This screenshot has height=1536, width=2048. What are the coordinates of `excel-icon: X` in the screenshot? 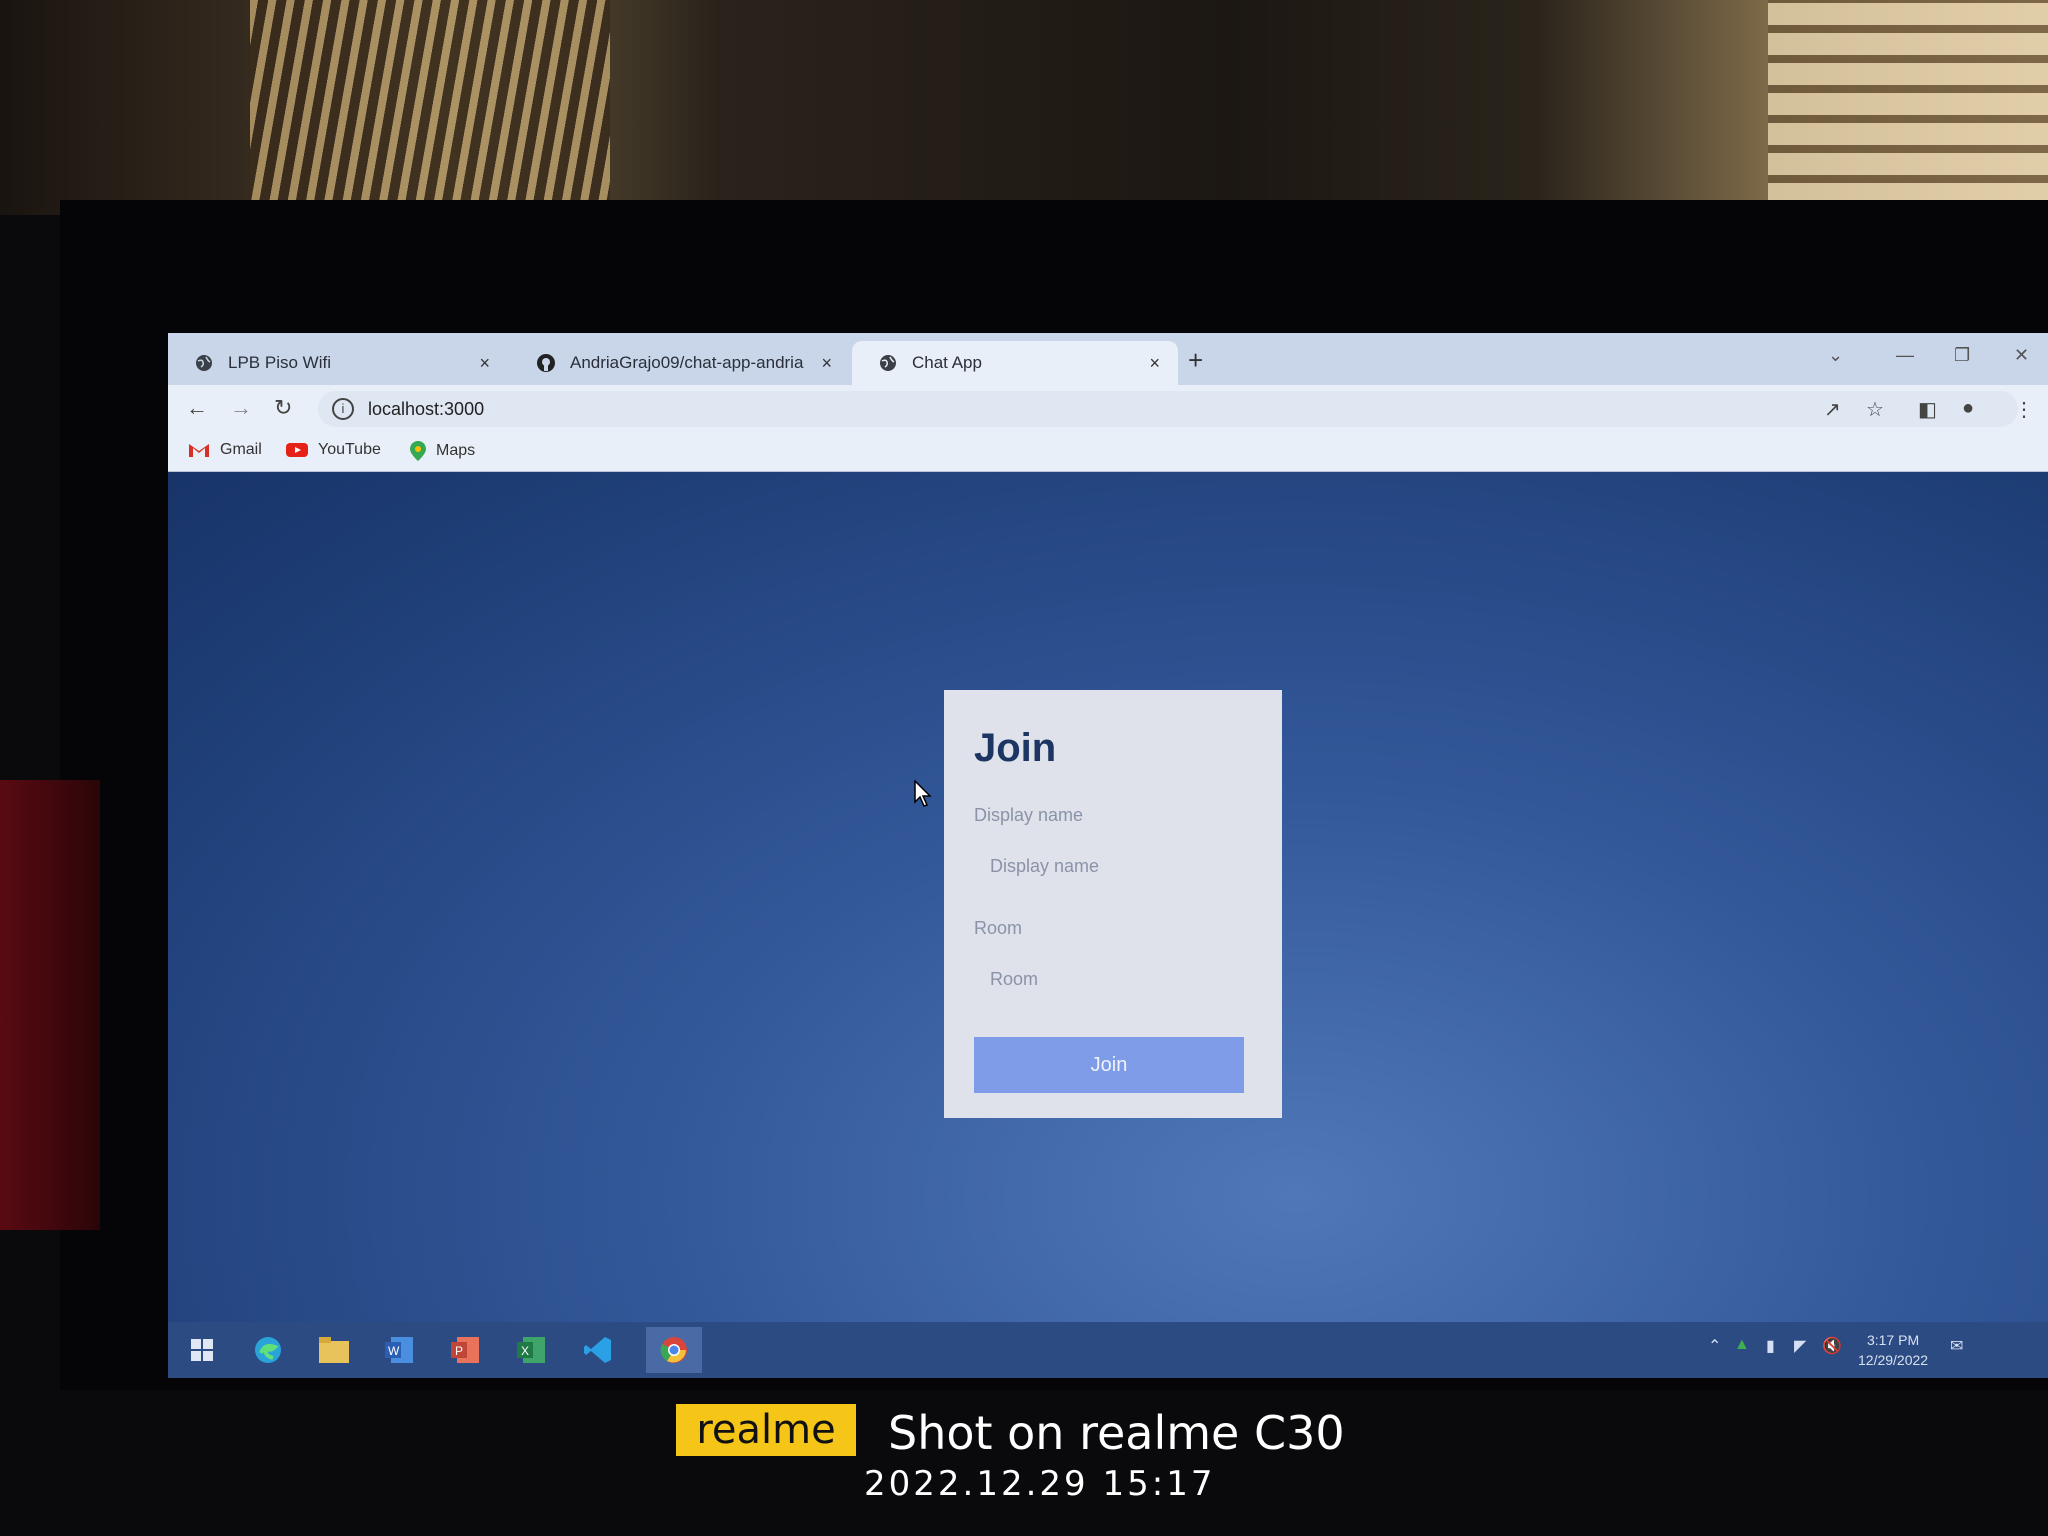 It's located at (532, 1350).